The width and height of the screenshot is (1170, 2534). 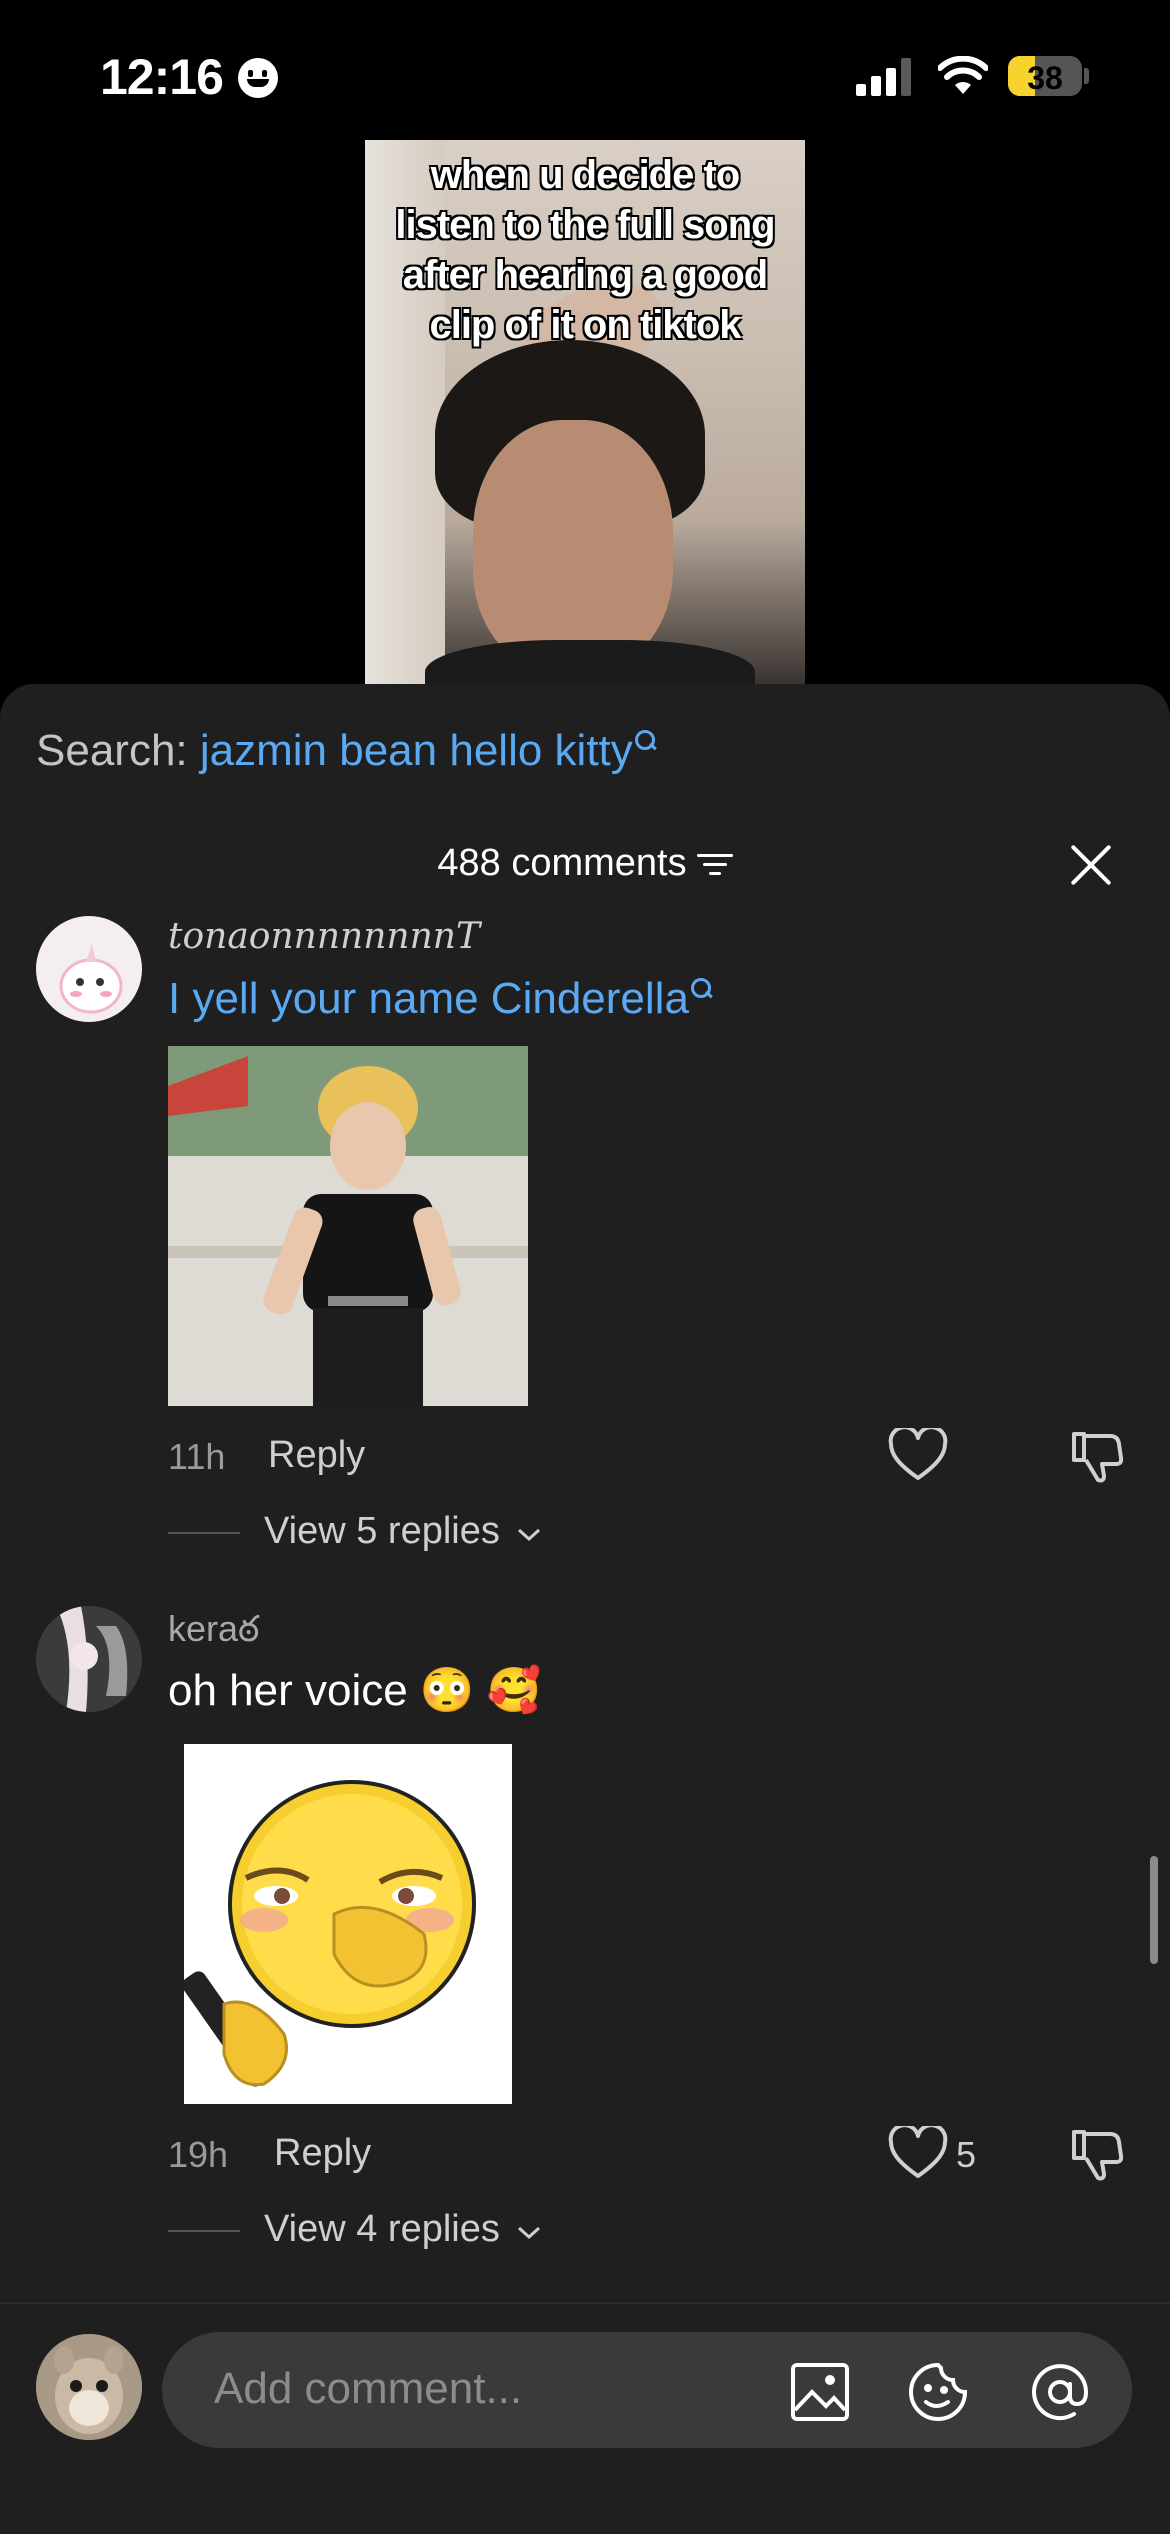 I want to click on search-suggestion: Search: jazmin bean hello kitty, so click(x=346, y=751).